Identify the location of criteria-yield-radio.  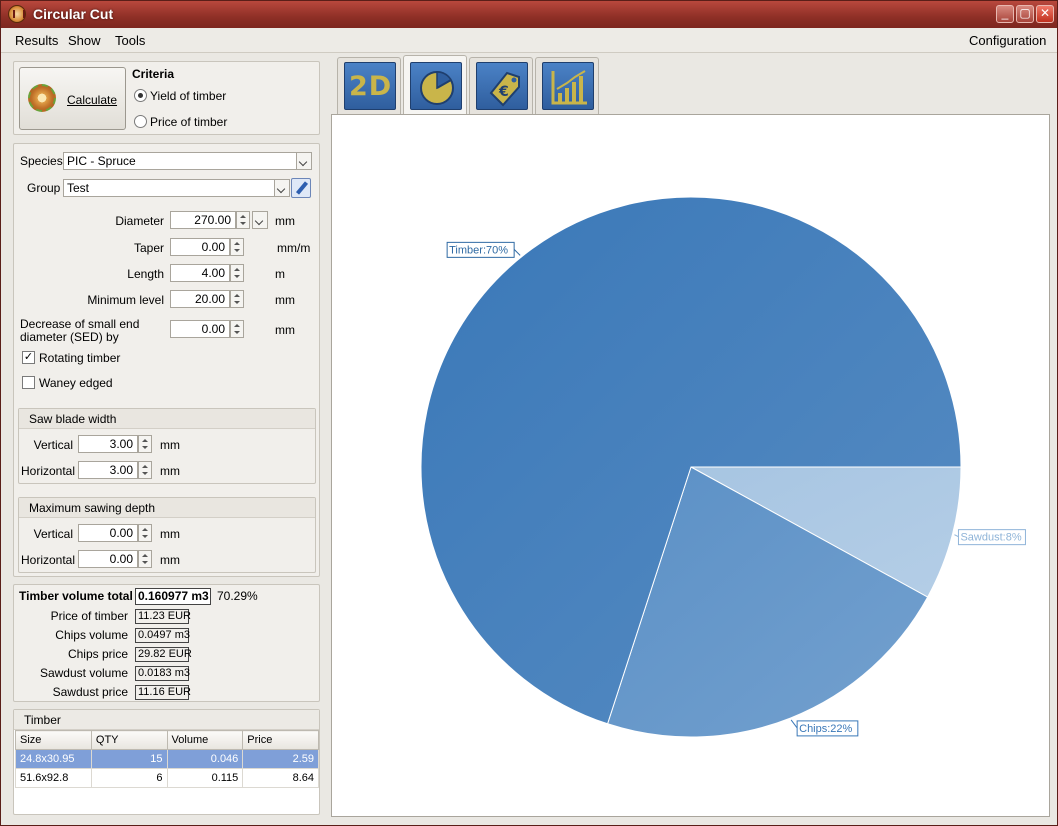
(140, 95).